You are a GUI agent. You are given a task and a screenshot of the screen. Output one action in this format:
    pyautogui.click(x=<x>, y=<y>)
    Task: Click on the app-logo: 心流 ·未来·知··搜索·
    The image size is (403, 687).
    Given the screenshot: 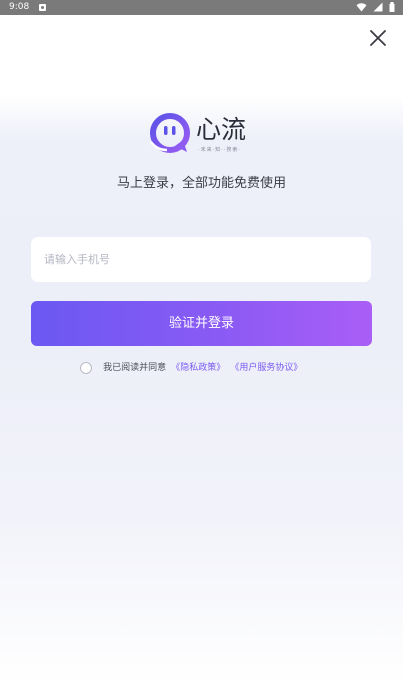 What is the action you would take?
    pyautogui.click(x=204, y=134)
    